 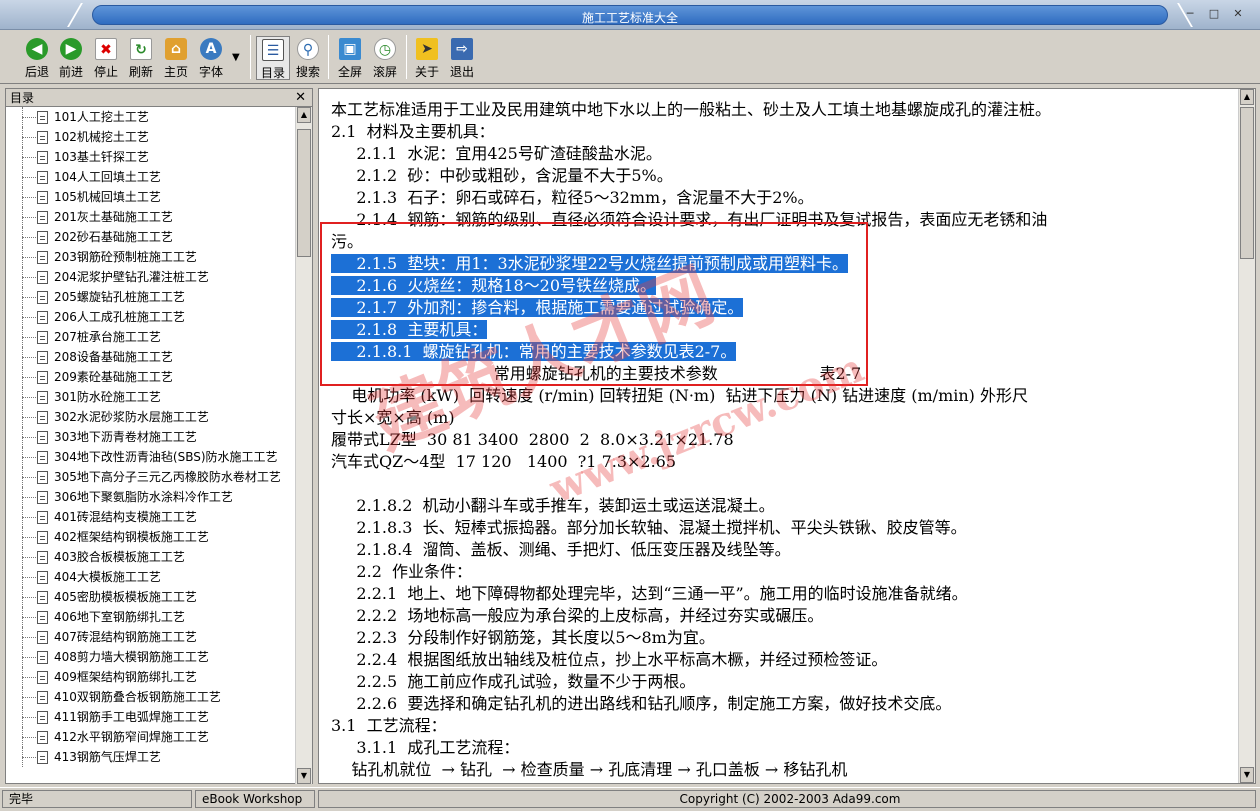 What do you see at coordinates (119, 317) in the screenshot?
I see `toc-item-label: 206人工成孔桩施工工艺` at bounding box center [119, 317].